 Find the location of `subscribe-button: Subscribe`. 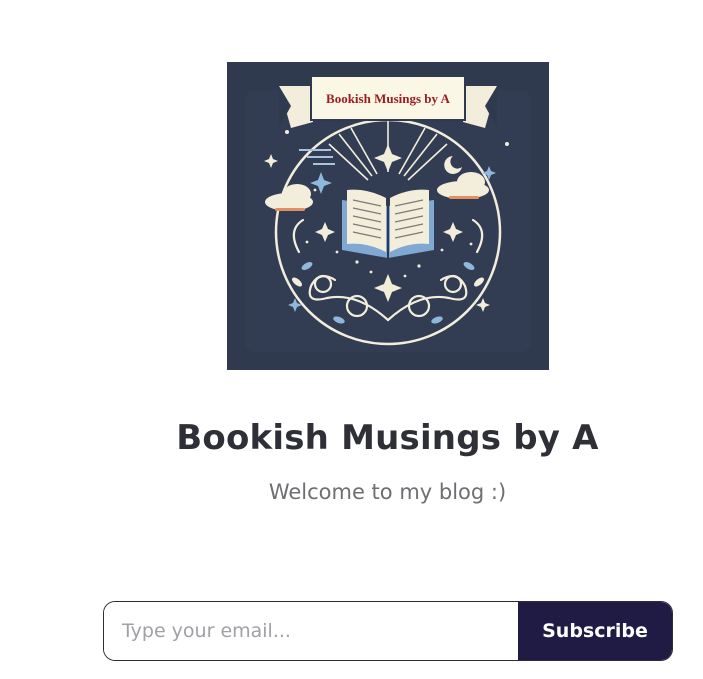

subscribe-button: Subscribe is located at coordinates (595, 631).